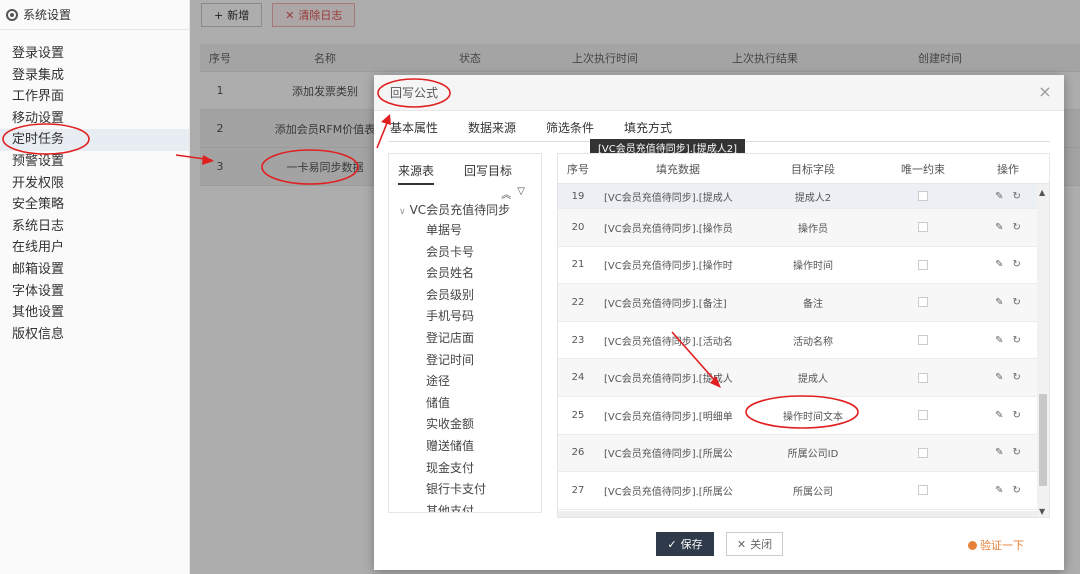 The height and width of the screenshot is (574, 1080). Describe the element at coordinates (678, 340) in the screenshot. I see `fill-data-cell: [VC会员充值待同步].[活动名` at that location.